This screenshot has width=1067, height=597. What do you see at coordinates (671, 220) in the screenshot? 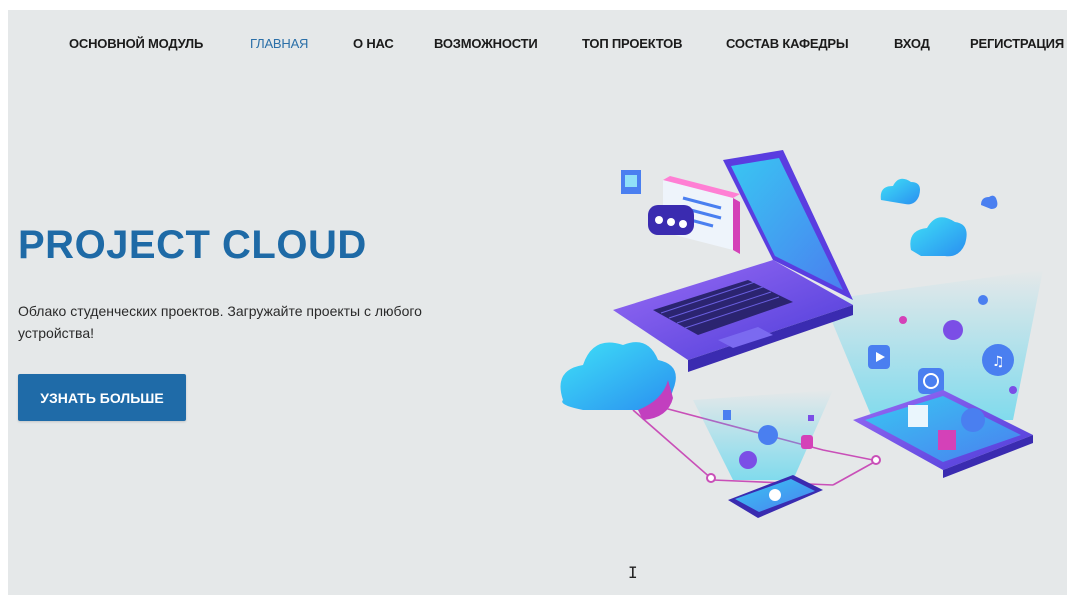
I see `dots-bubble` at bounding box center [671, 220].